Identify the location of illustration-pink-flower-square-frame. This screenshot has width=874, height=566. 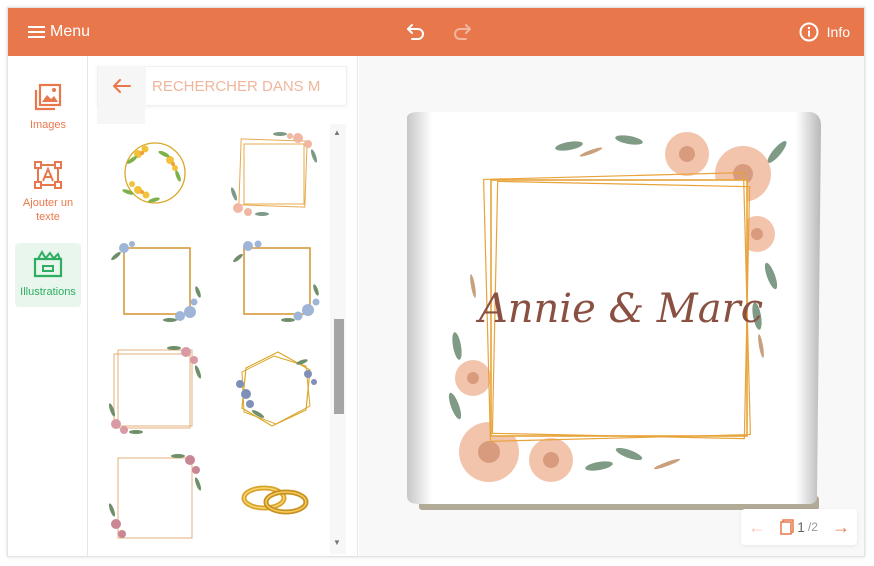
(155, 497).